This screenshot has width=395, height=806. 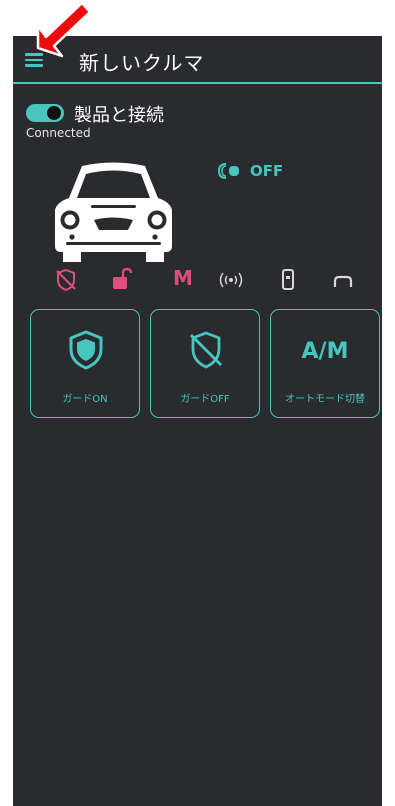 What do you see at coordinates (206, 350) in the screenshot?
I see `shield-off-icon` at bounding box center [206, 350].